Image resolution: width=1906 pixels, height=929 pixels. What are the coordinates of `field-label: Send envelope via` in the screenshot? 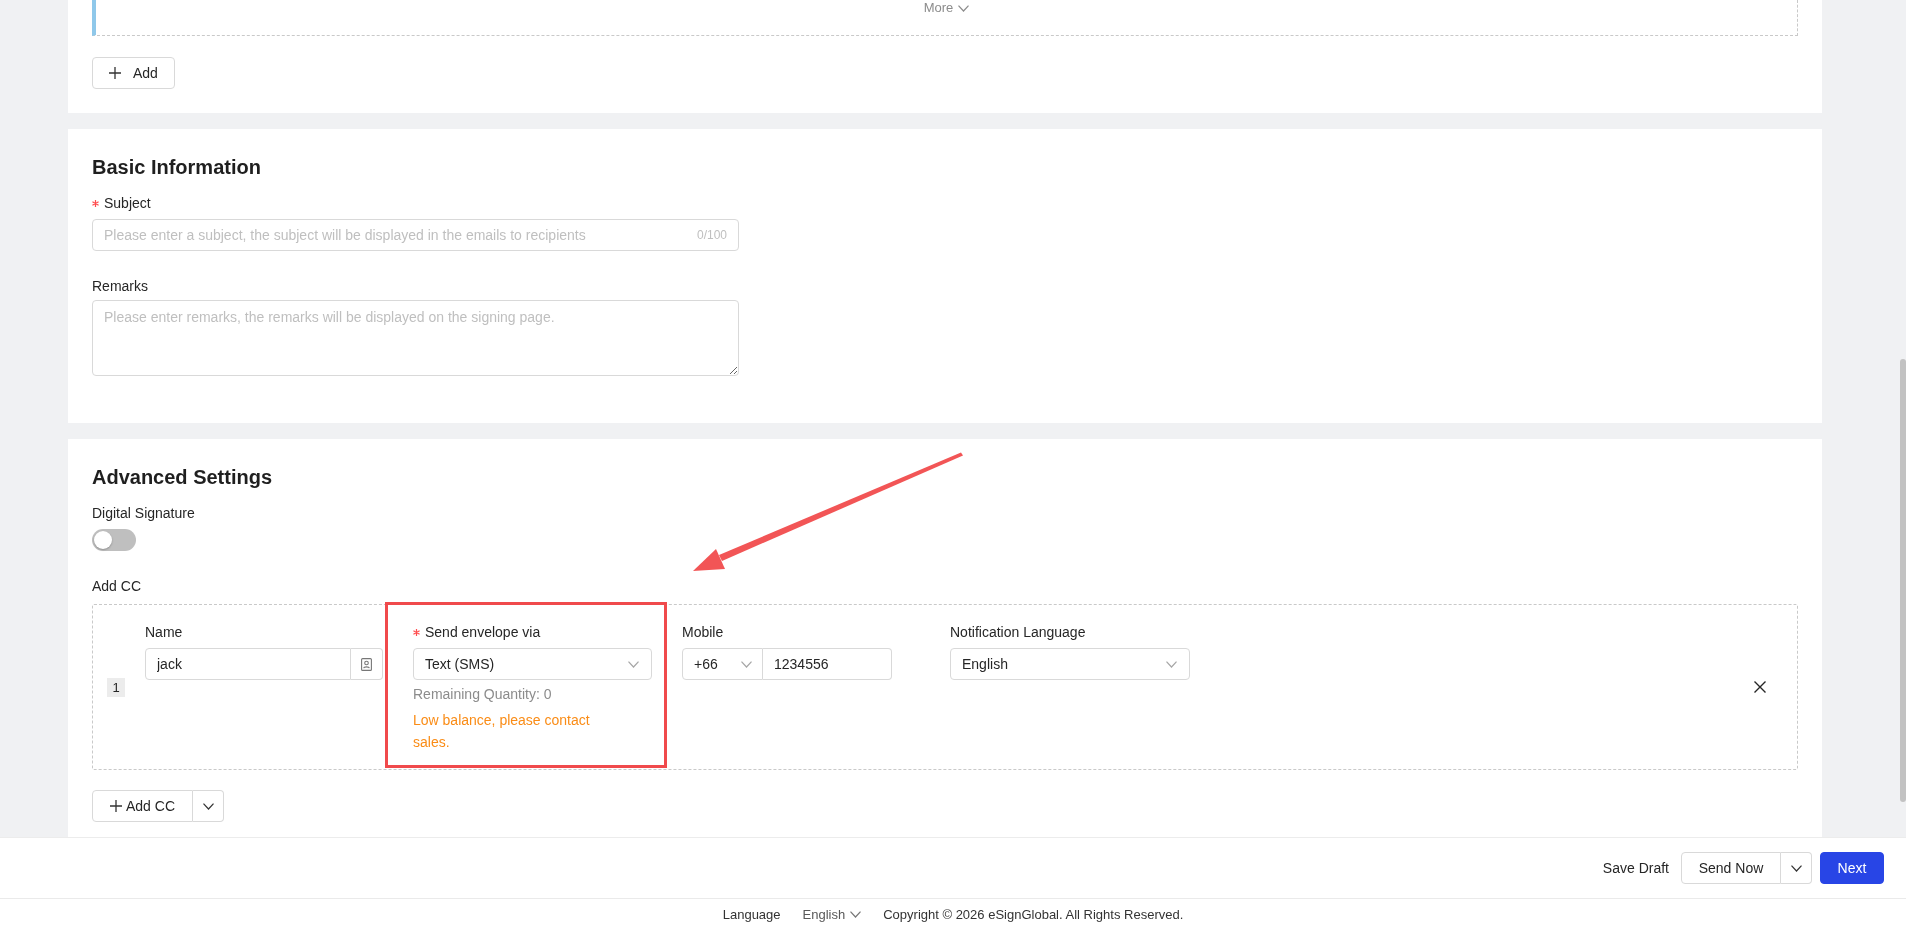 It's located at (483, 632).